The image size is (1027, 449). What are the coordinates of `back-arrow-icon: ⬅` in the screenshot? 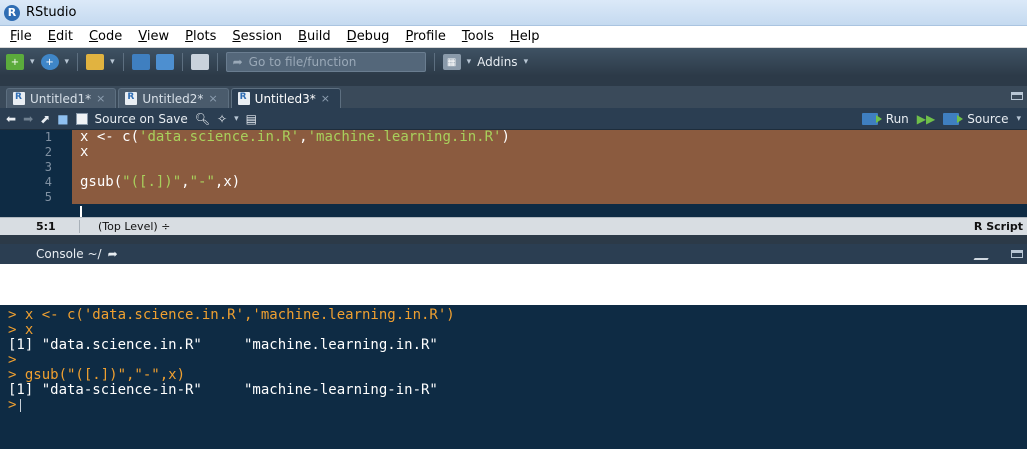 It's located at (11, 119).